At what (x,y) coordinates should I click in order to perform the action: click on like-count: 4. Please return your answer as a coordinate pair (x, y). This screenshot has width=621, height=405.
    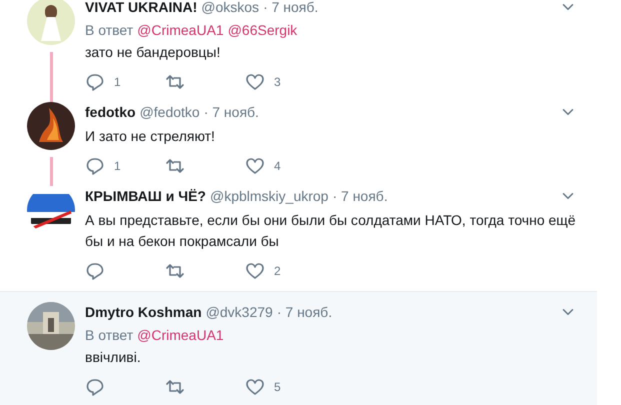
    Looking at the image, I should click on (277, 166).